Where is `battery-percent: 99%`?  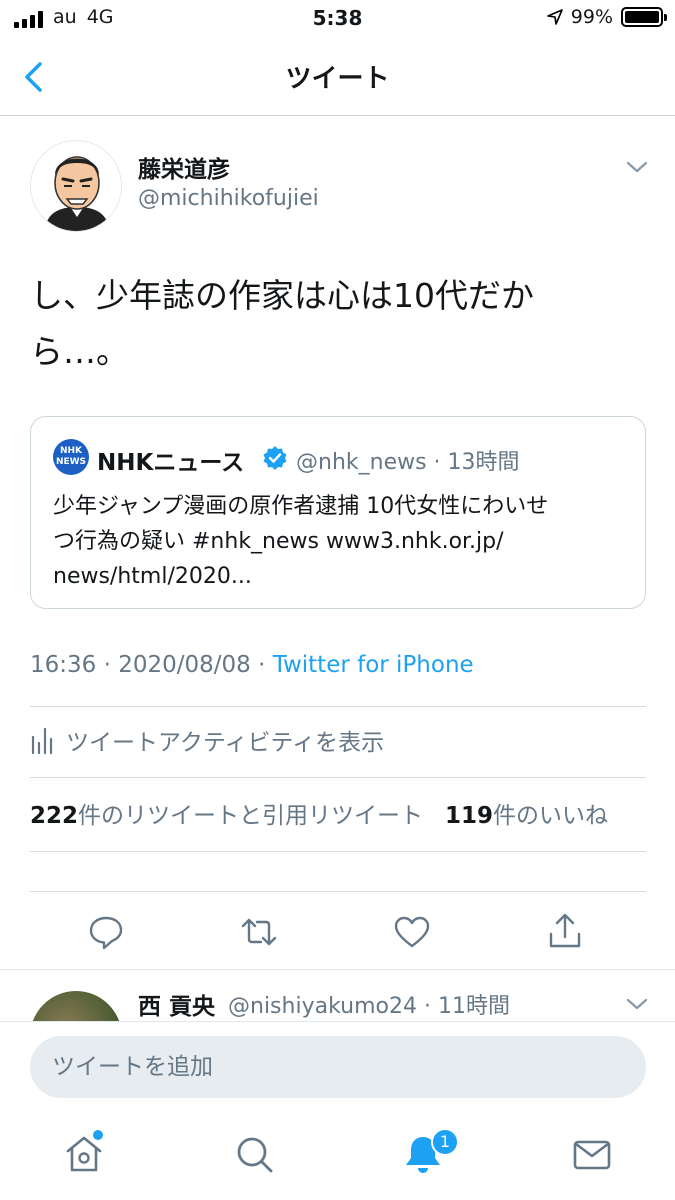
battery-percent: 99% is located at coordinates (591, 17).